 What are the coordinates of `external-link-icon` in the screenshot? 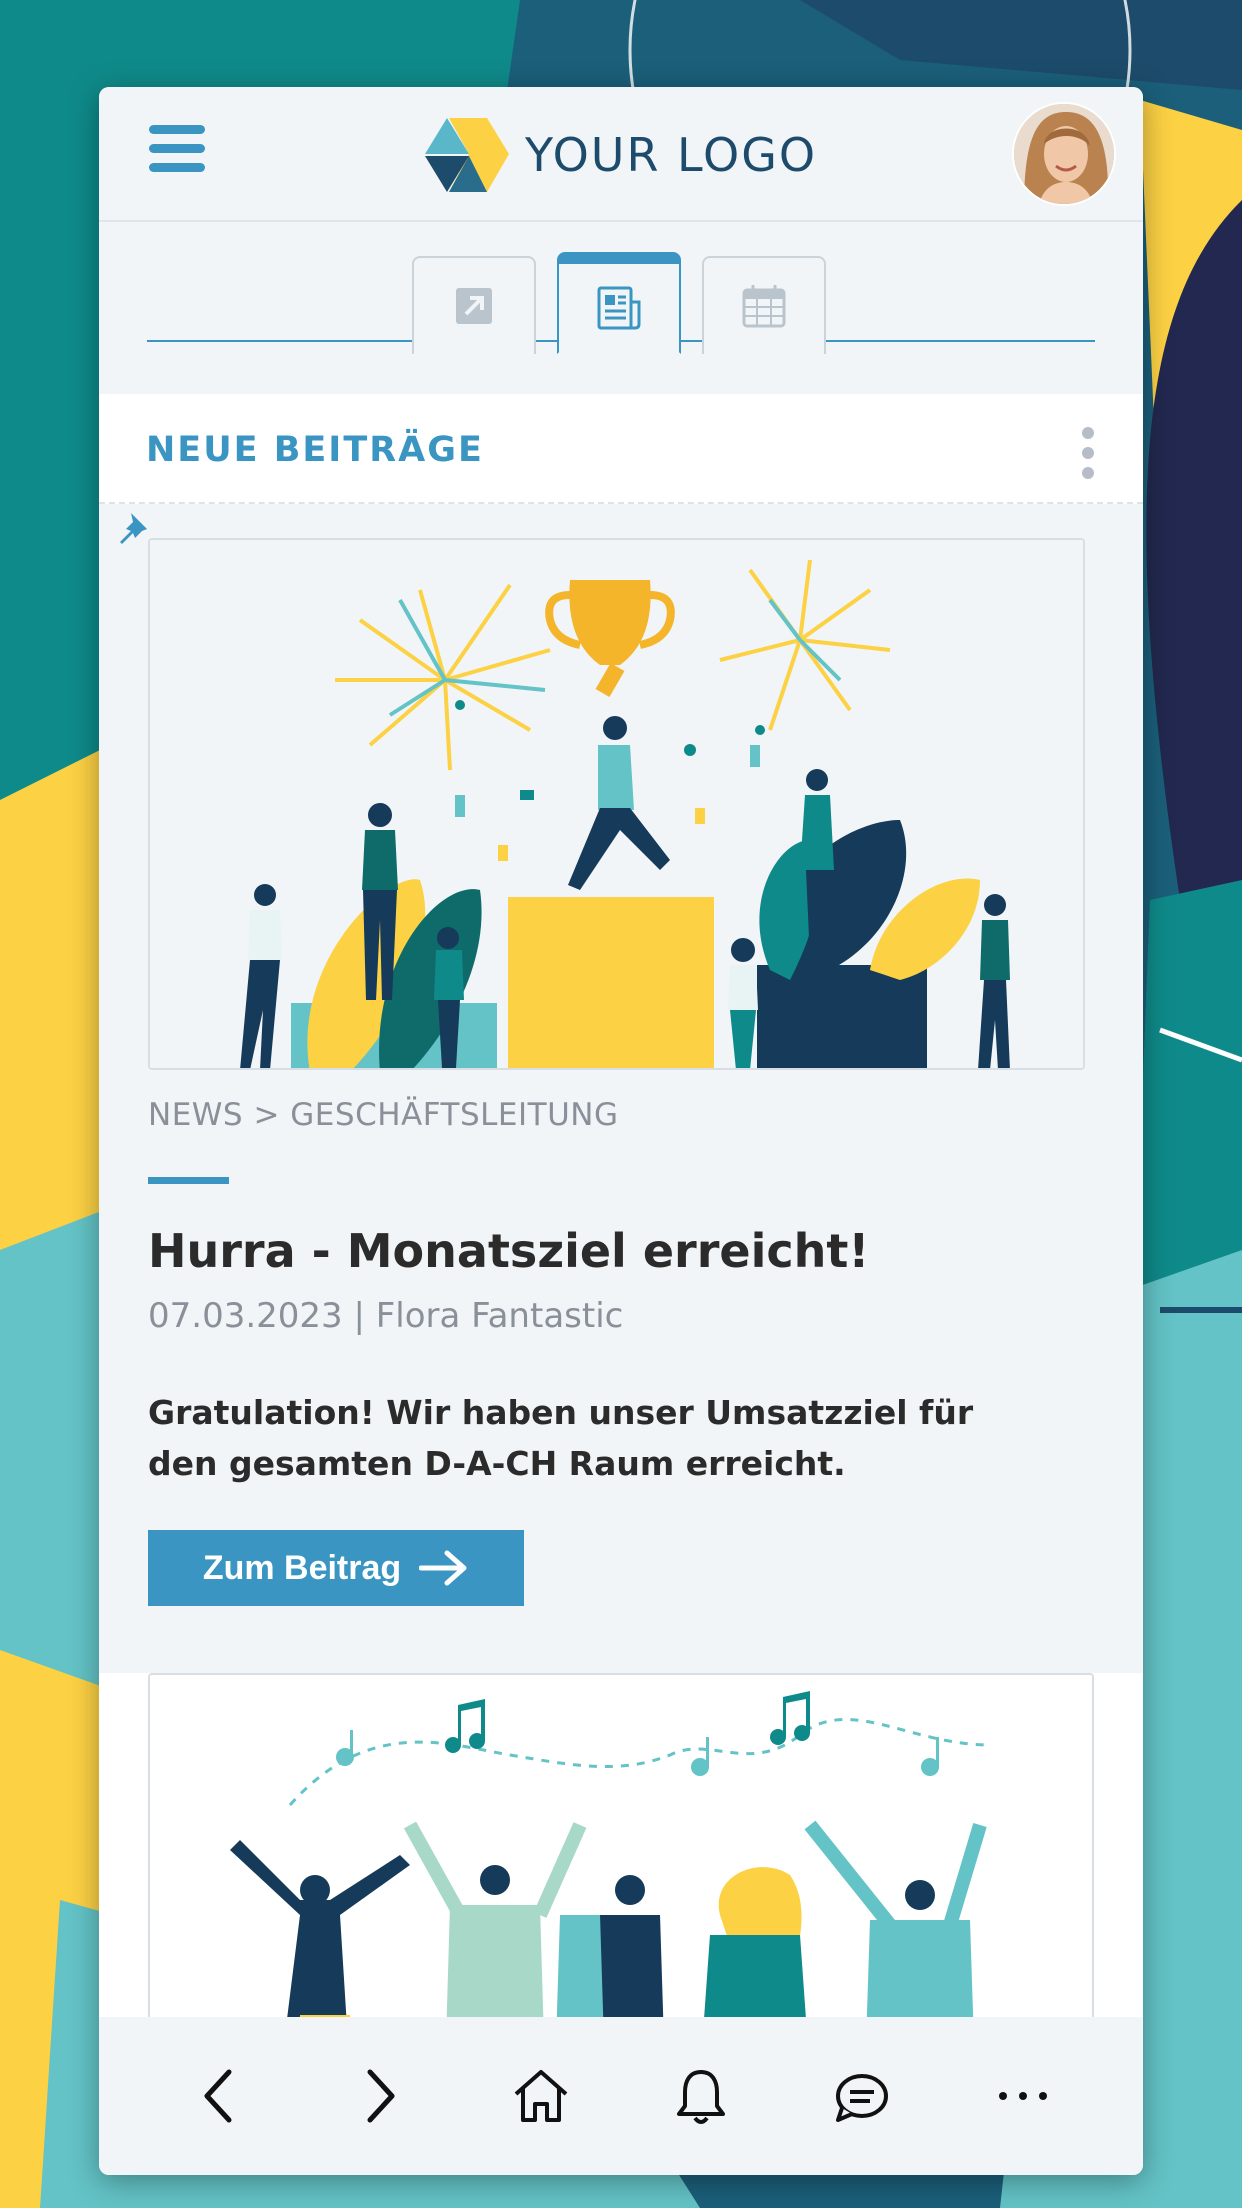 It's located at (474, 306).